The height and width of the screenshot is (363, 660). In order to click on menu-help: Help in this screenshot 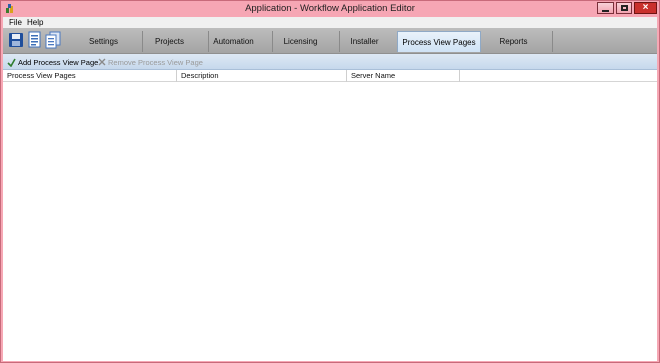, I will do `click(35, 22)`.